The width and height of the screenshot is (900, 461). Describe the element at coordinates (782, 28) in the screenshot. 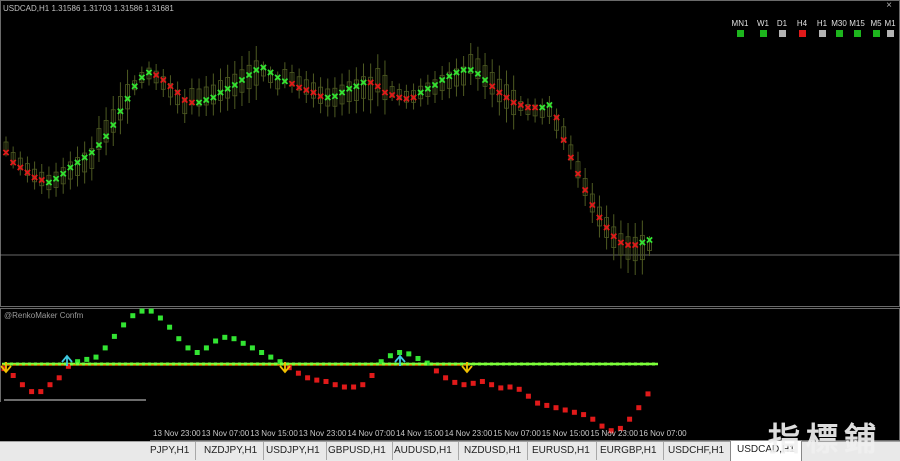

I see `timeframe-d1: D1` at that location.